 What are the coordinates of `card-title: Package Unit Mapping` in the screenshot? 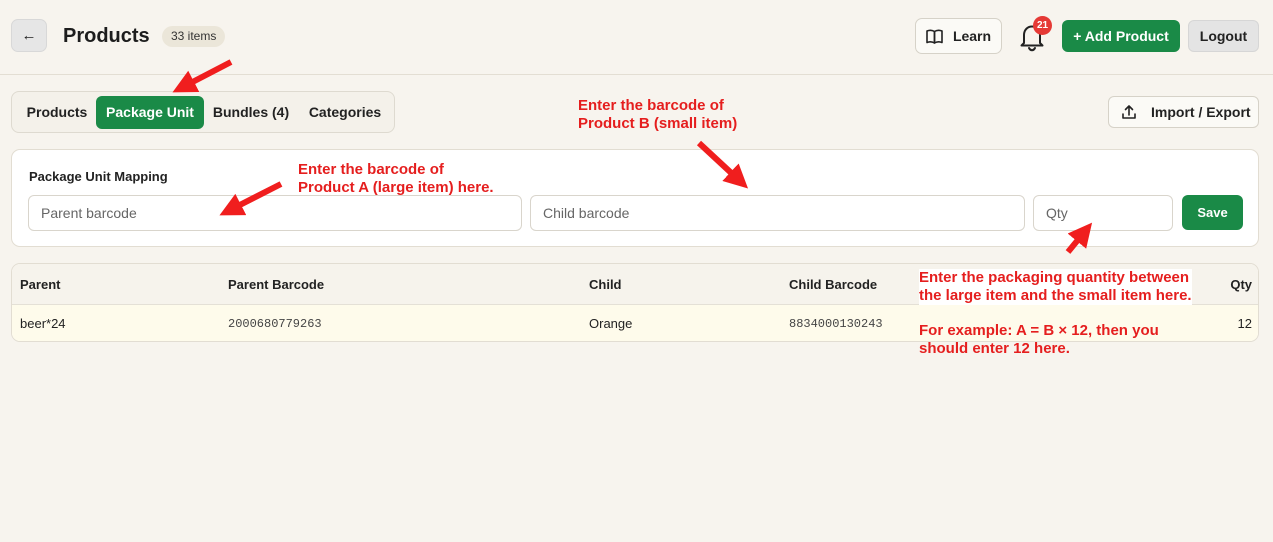 It's located at (98, 176).